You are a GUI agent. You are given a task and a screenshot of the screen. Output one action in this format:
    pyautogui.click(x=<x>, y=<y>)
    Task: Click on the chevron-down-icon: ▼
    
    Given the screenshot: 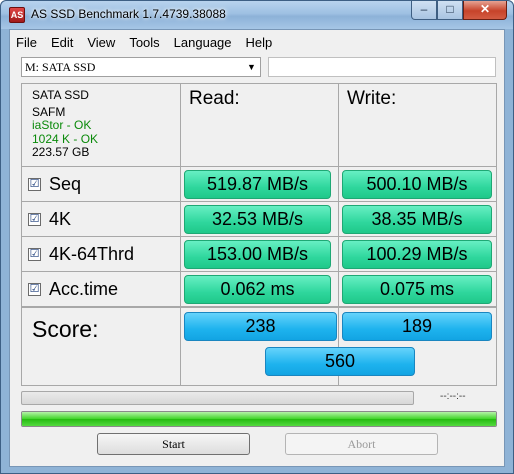 What is the action you would take?
    pyautogui.click(x=251, y=67)
    